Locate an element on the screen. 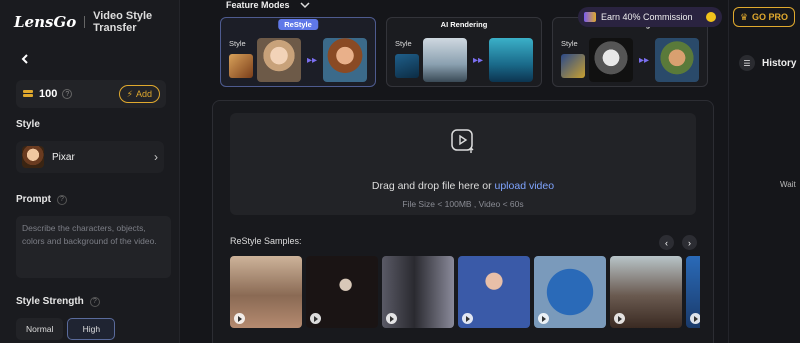  strength-options: Normal High is located at coordinates (66, 329).